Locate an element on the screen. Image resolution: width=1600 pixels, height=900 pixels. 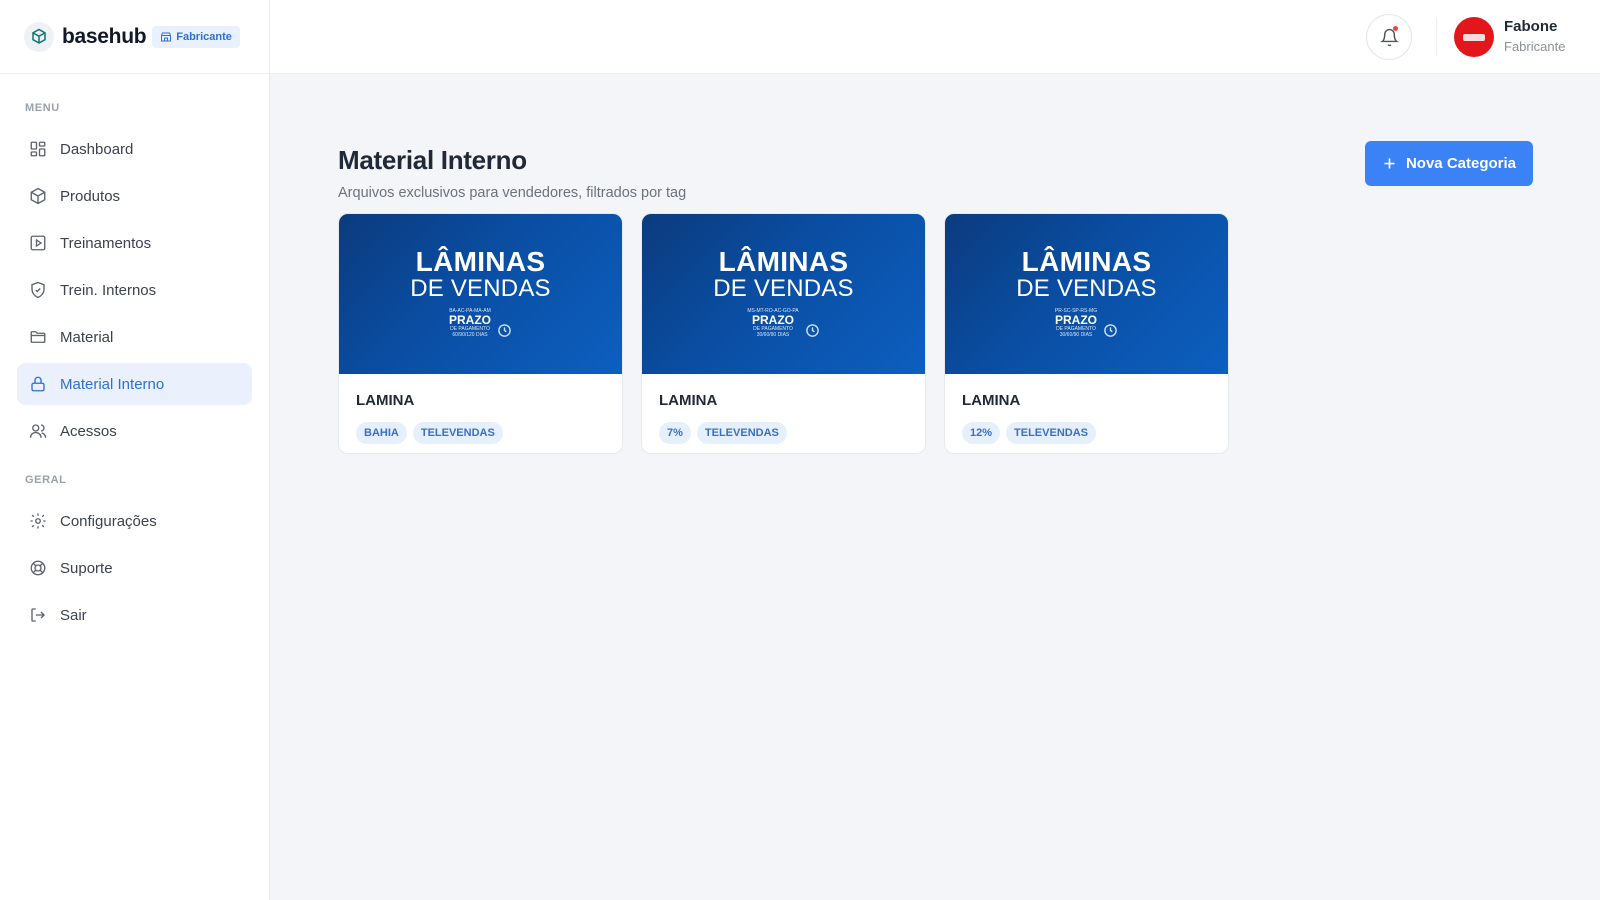
notifications-button is located at coordinates (1389, 37).